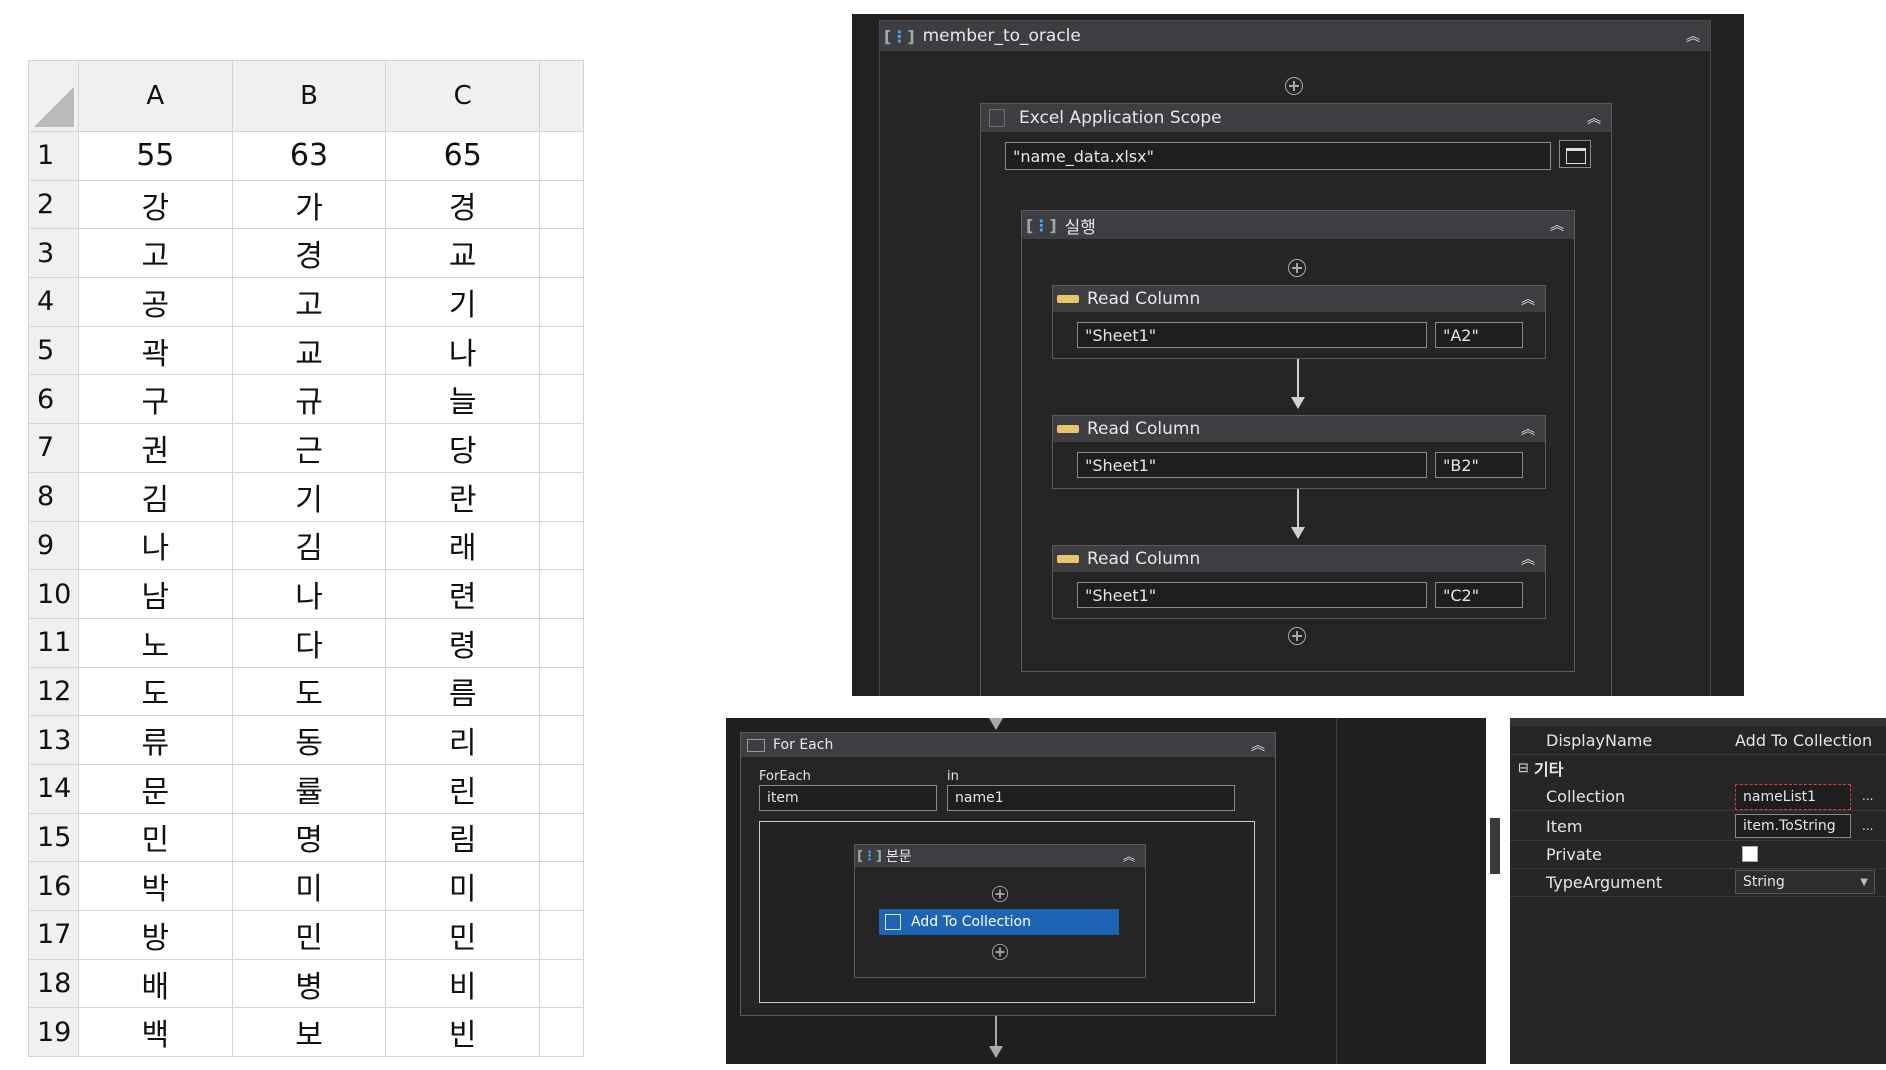 The image size is (1886, 1070). What do you see at coordinates (463, 983) in the screenshot?
I see `cell-c: 비` at bounding box center [463, 983].